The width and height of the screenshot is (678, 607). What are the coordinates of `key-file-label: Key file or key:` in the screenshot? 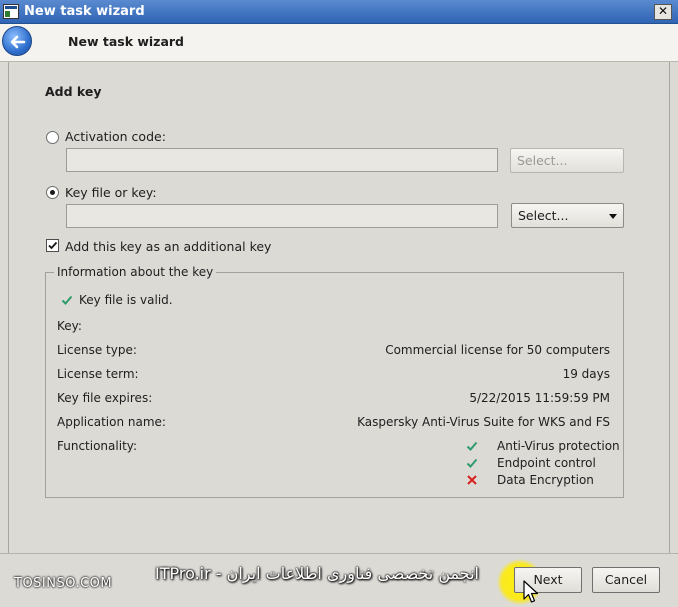 It's located at (111, 192).